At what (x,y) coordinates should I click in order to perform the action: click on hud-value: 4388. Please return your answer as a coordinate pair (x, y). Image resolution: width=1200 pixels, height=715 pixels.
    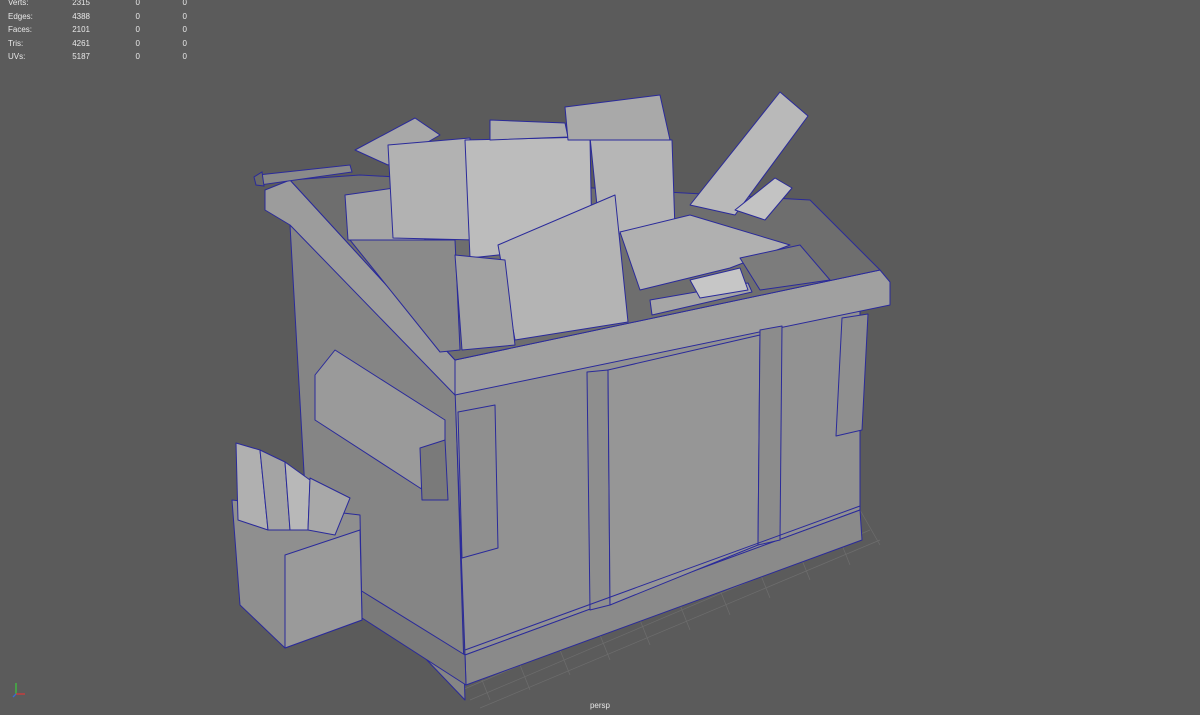
    Looking at the image, I should click on (81, 16).